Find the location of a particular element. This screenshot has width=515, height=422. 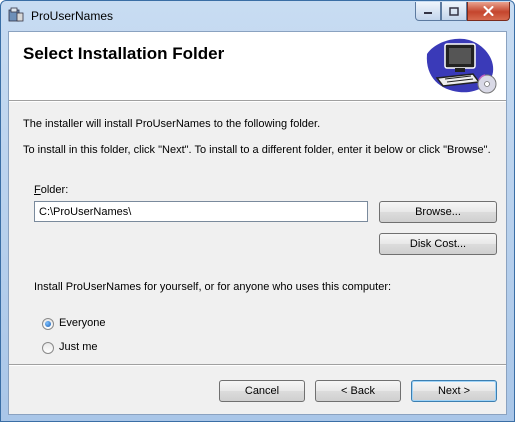

everyone-radio-label: Everyone is located at coordinates (82, 323).